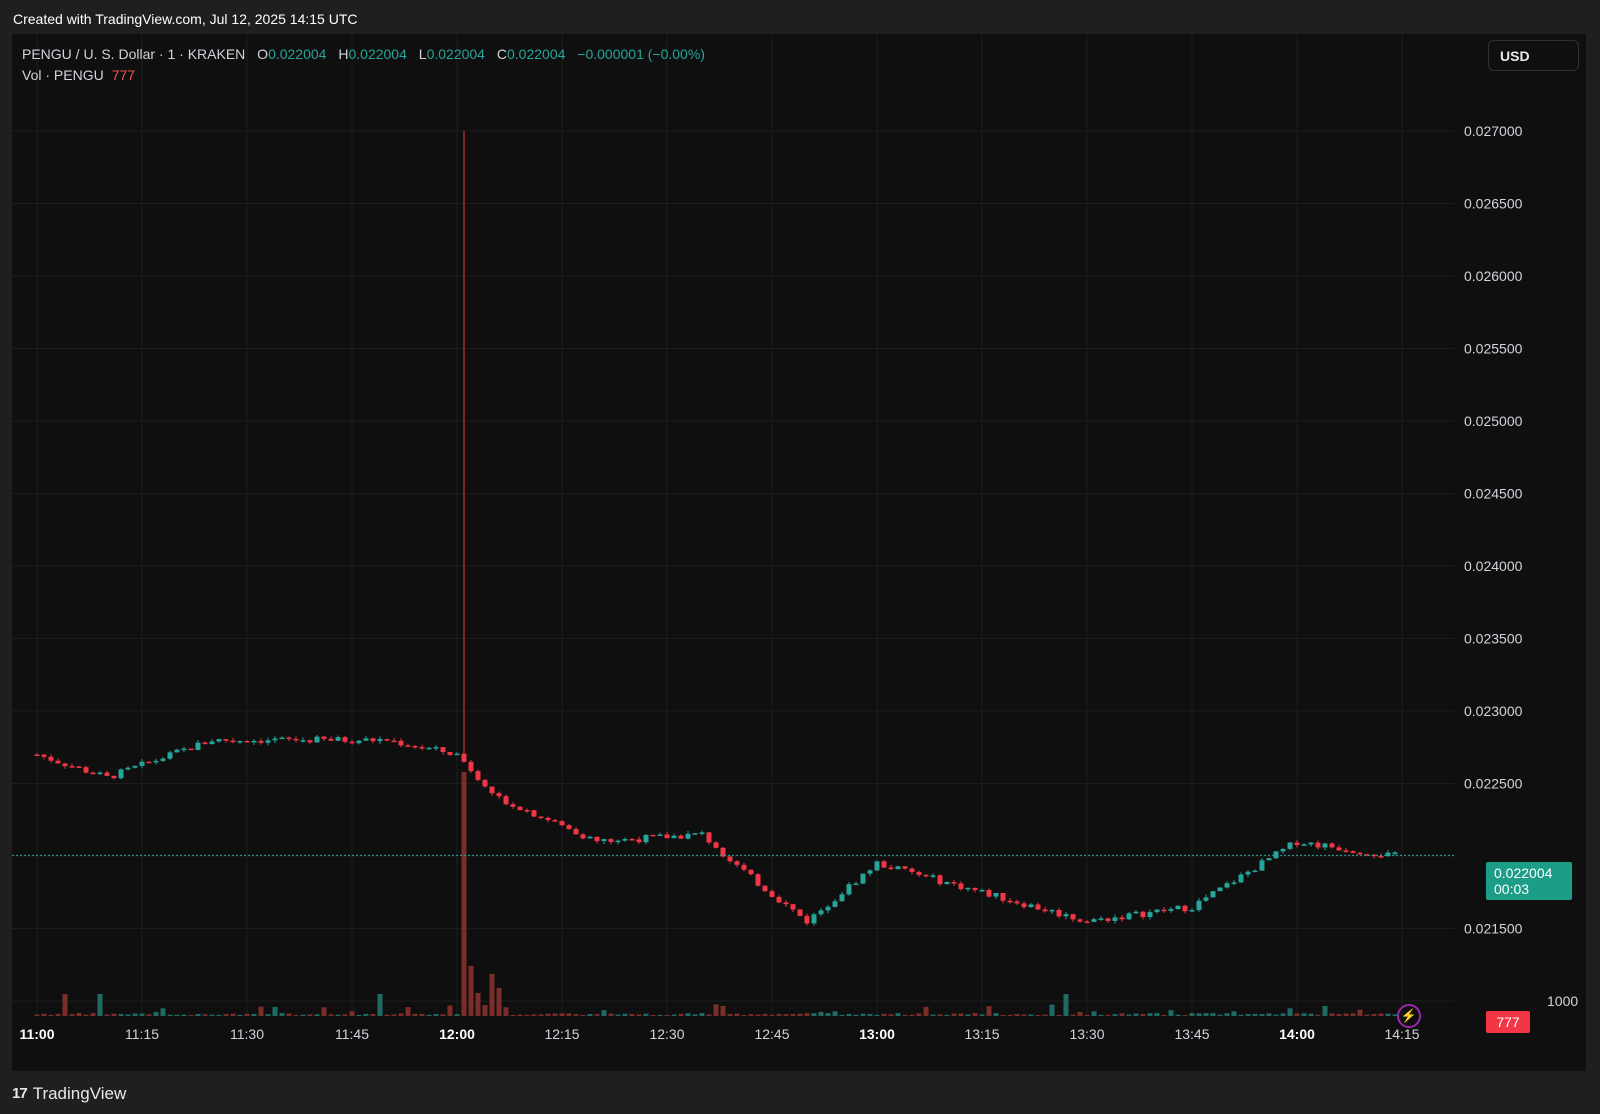 The width and height of the screenshot is (1600, 1114). I want to click on volume-label: Vol · PENGU, so click(63, 75).